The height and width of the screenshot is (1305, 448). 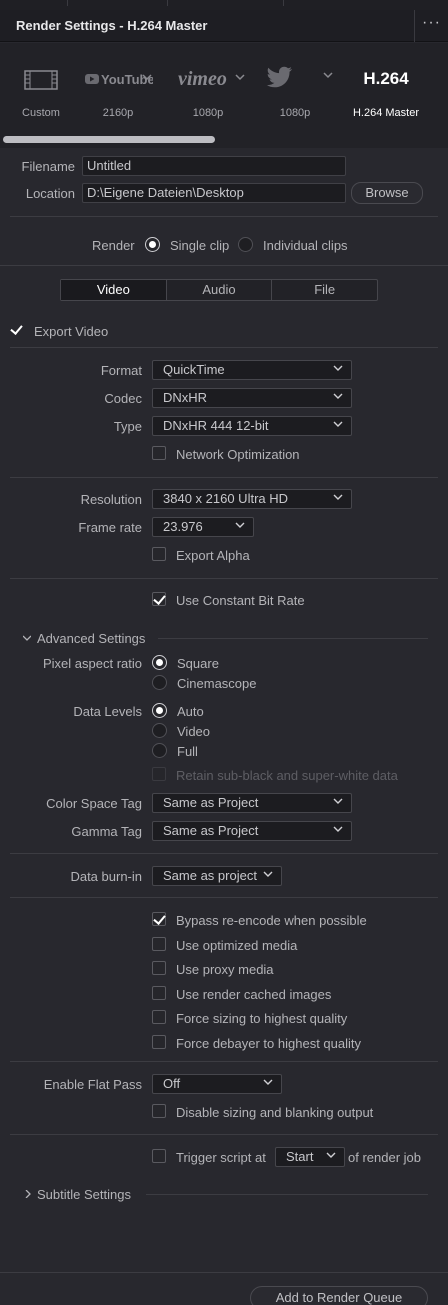 I want to click on browse-button: Browse, so click(x=387, y=193).